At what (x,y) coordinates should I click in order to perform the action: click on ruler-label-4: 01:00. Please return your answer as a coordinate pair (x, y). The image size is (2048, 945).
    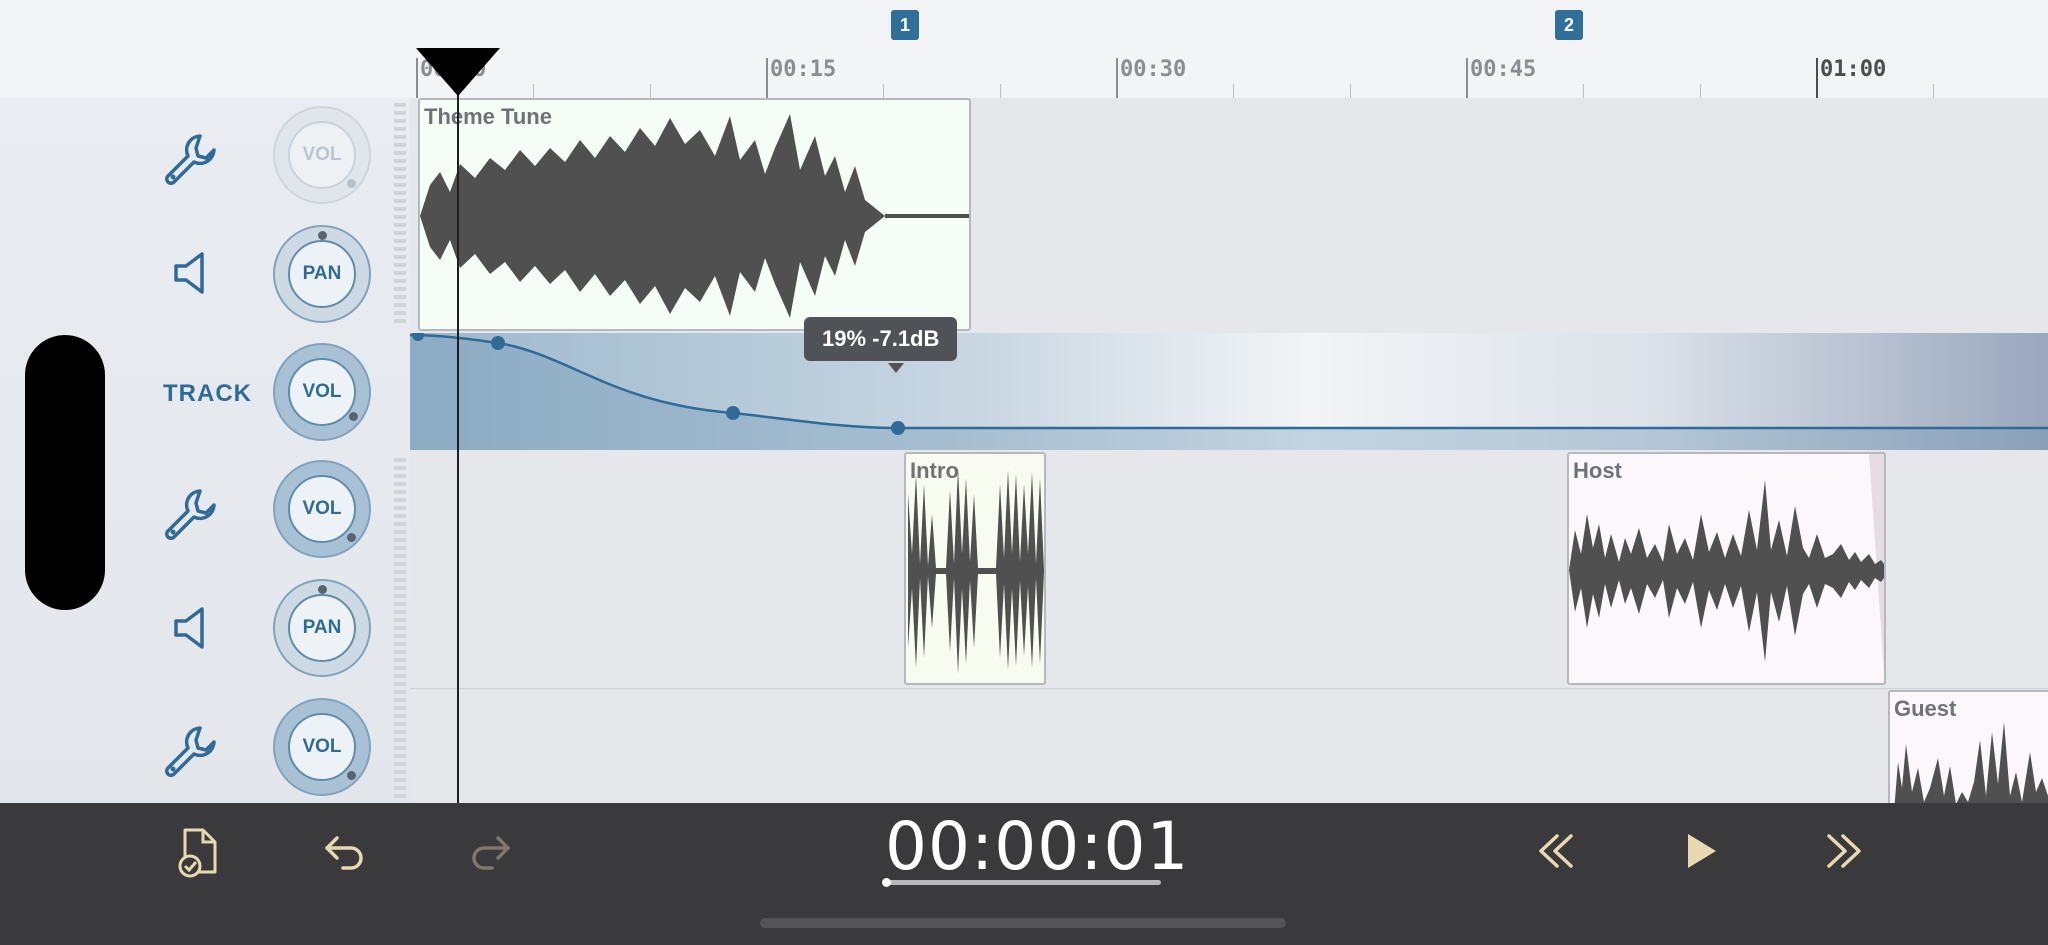
    Looking at the image, I should click on (1853, 69).